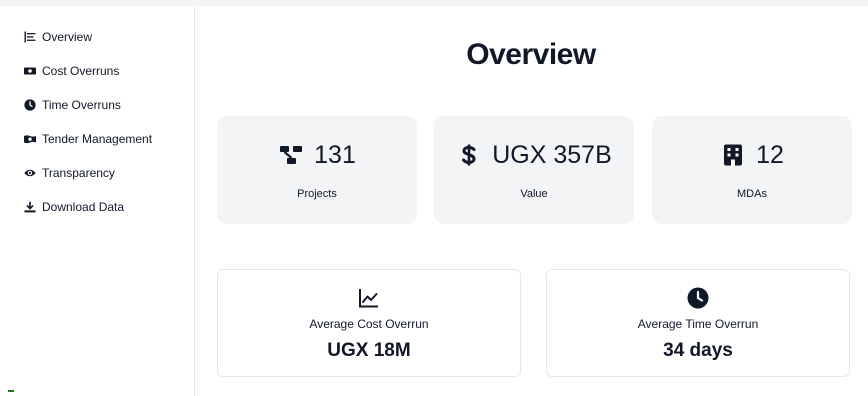 The image size is (868, 396). What do you see at coordinates (335, 154) in the screenshot?
I see `stat-value: 131` at bounding box center [335, 154].